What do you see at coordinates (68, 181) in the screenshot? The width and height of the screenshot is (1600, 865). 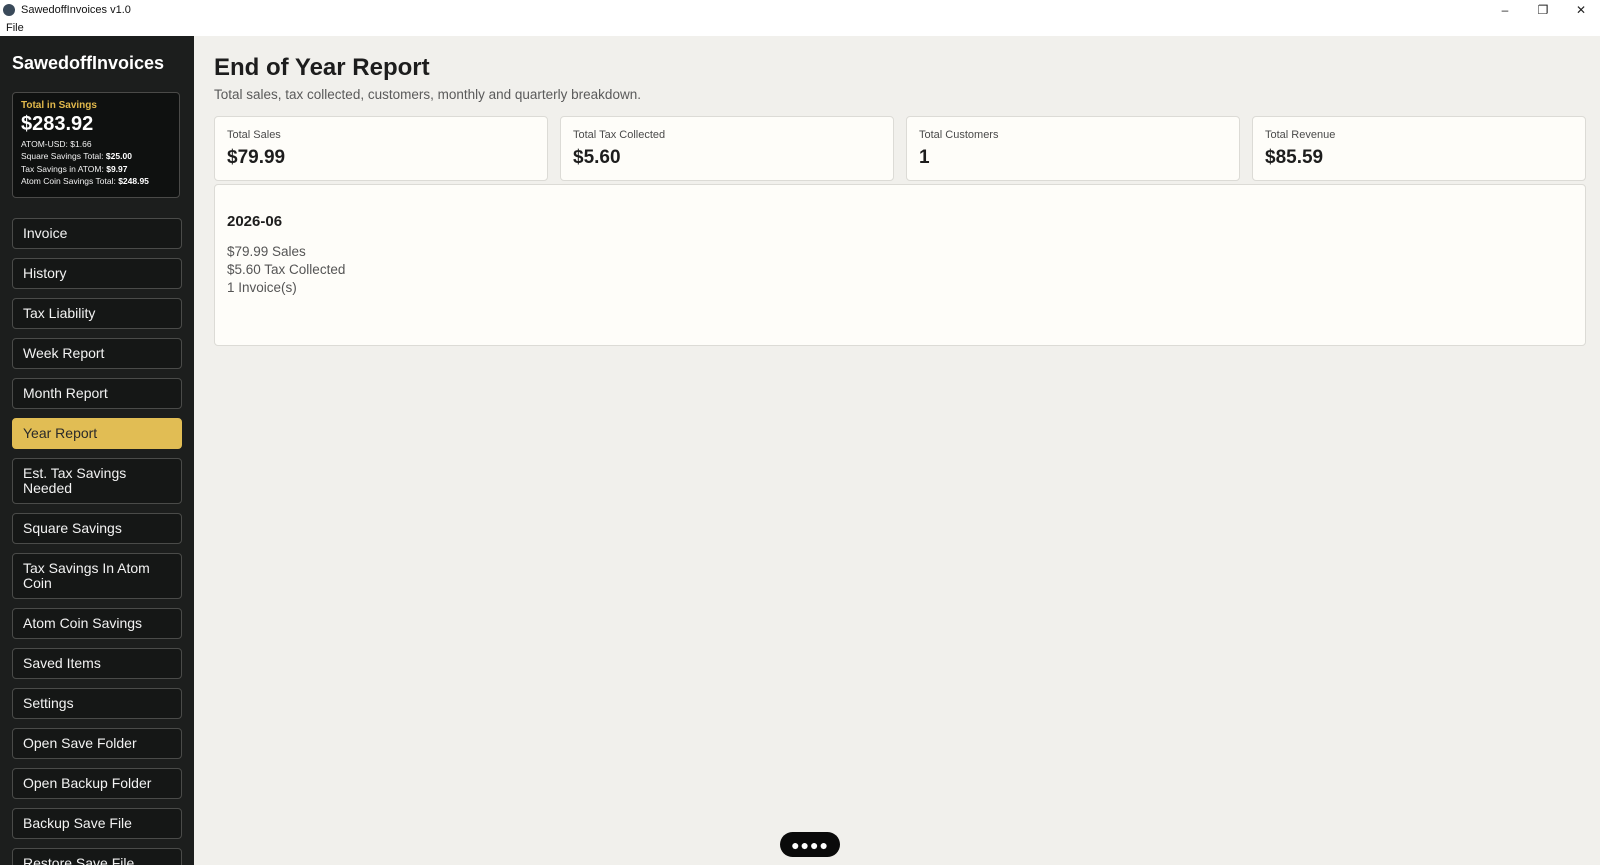 I see `atom-coin-savings-label: Atom Coin Savings Total:` at bounding box center [68, 181].